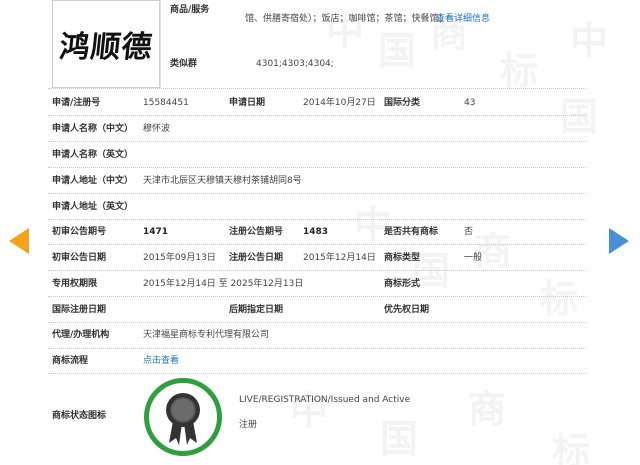  What do you see at coordinates (166, 103) in the screenshot?
I see `reg-no-value: 15584451` at bounding box center [166, 103].